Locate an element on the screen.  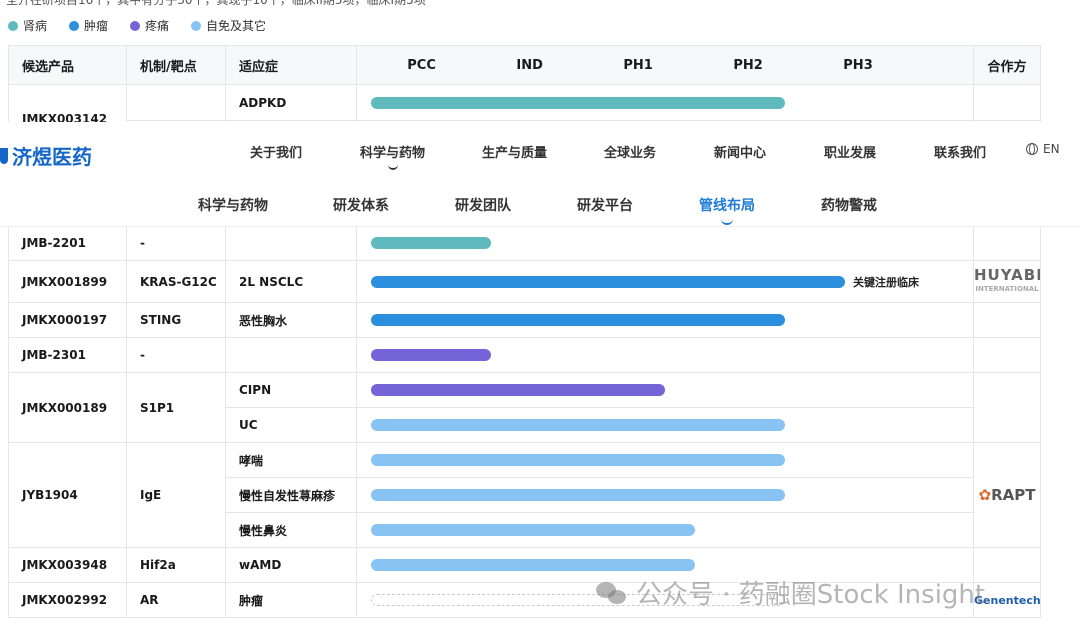
legend-item-pain: 疼痛 is located at coordinates (149, 25).